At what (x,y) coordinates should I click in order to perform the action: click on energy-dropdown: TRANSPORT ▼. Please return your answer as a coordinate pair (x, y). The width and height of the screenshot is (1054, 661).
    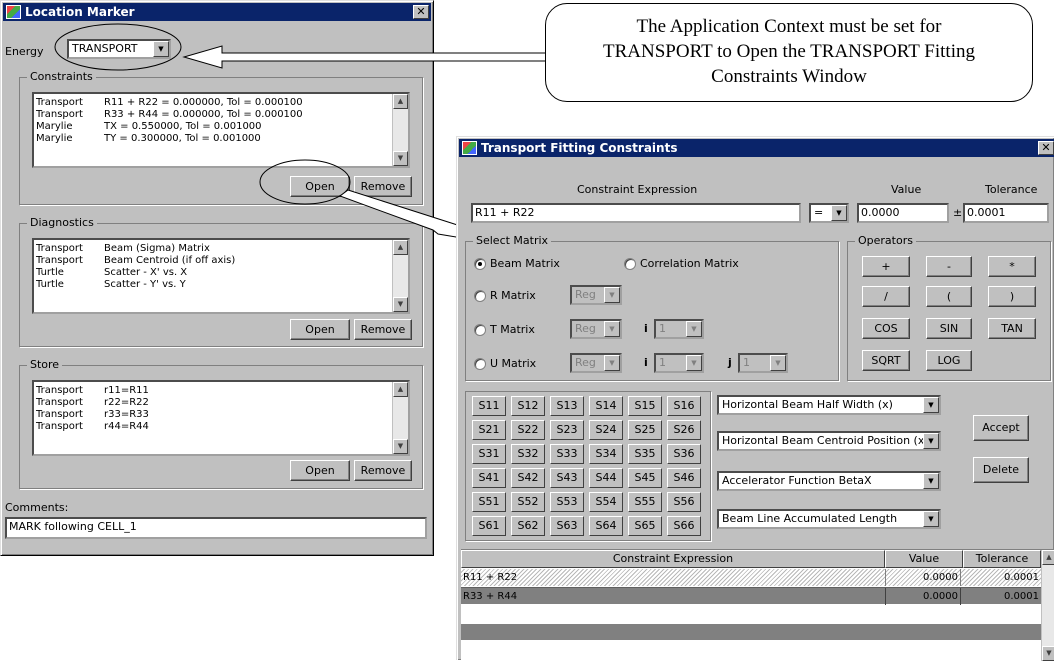
    Looking at the image, I should click on (119, 49).